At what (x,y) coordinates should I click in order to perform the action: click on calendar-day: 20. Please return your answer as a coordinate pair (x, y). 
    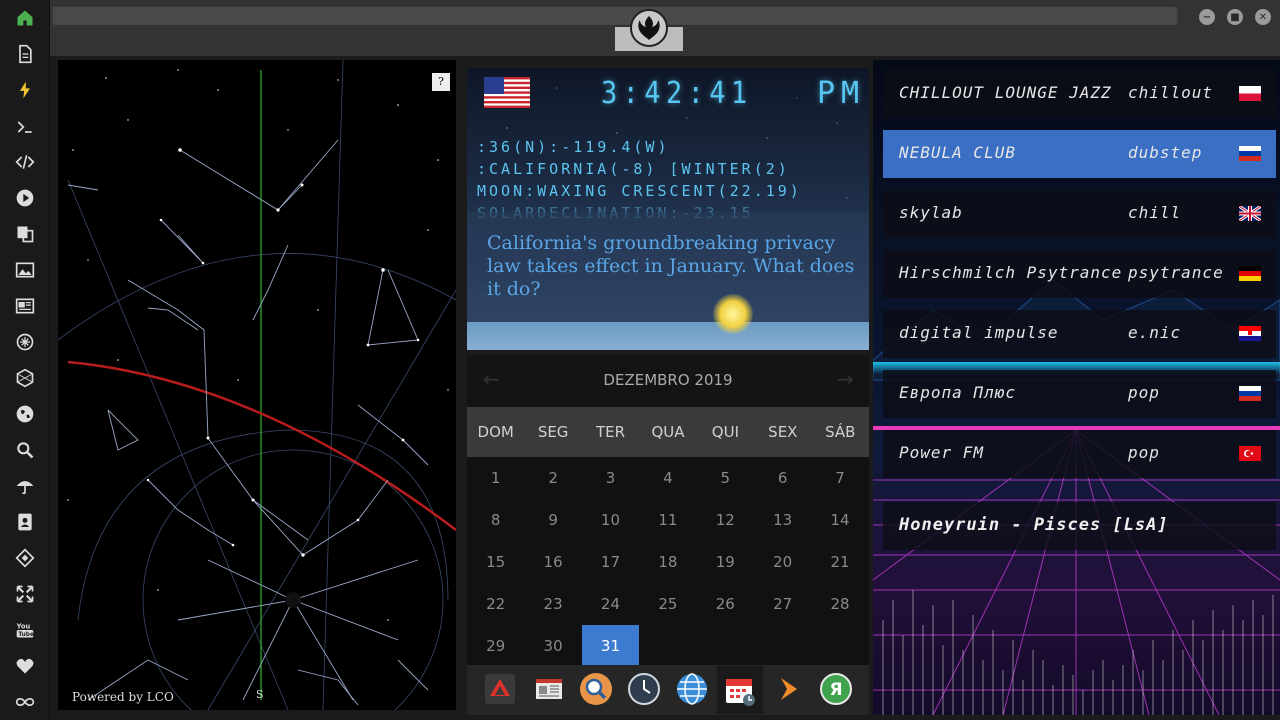
    Looking at the image, I should click on (782, 562).